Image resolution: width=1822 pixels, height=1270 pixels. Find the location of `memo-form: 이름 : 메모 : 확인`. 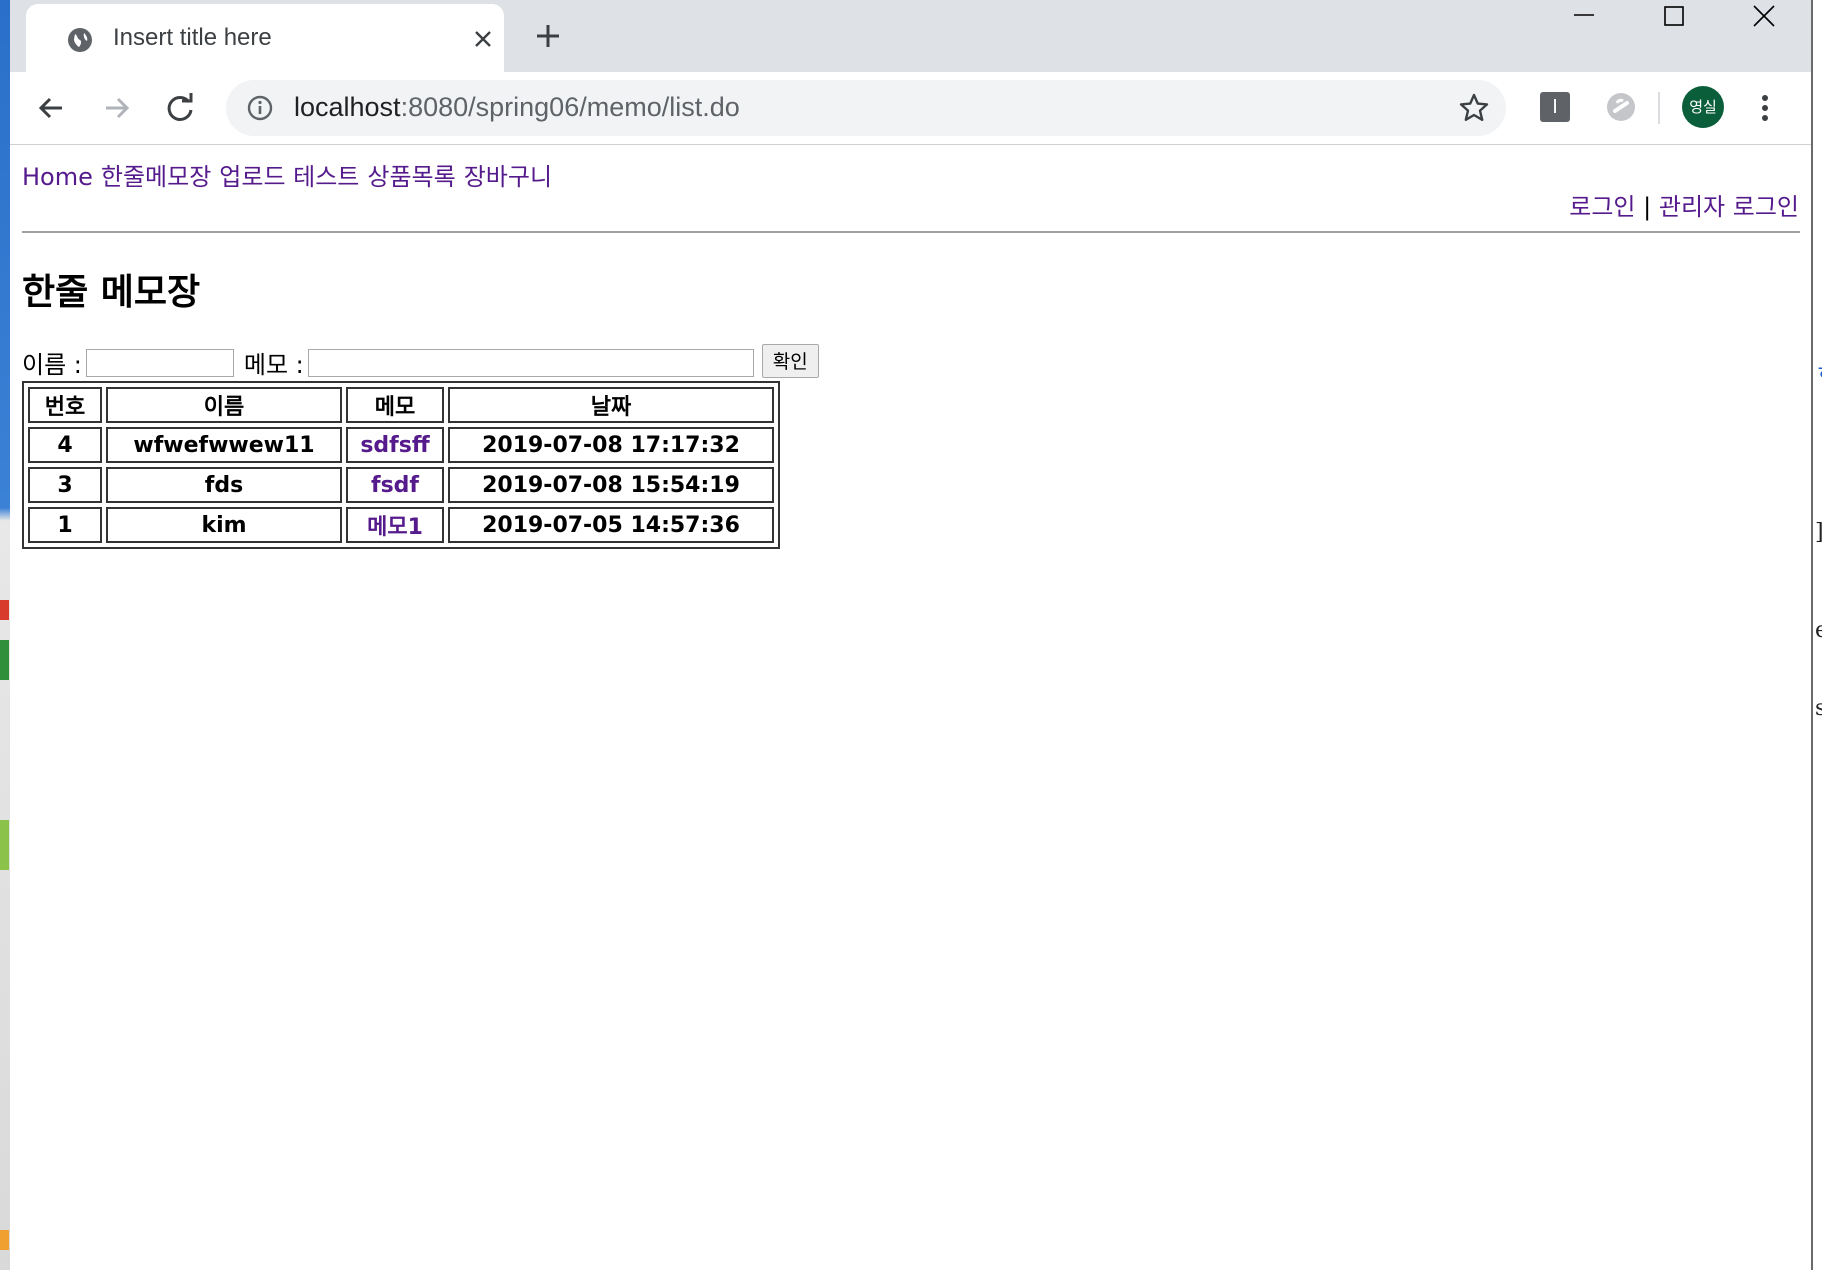

memo-form: 이름 : 메모 : 확인 is located at coordinates (420, 361).